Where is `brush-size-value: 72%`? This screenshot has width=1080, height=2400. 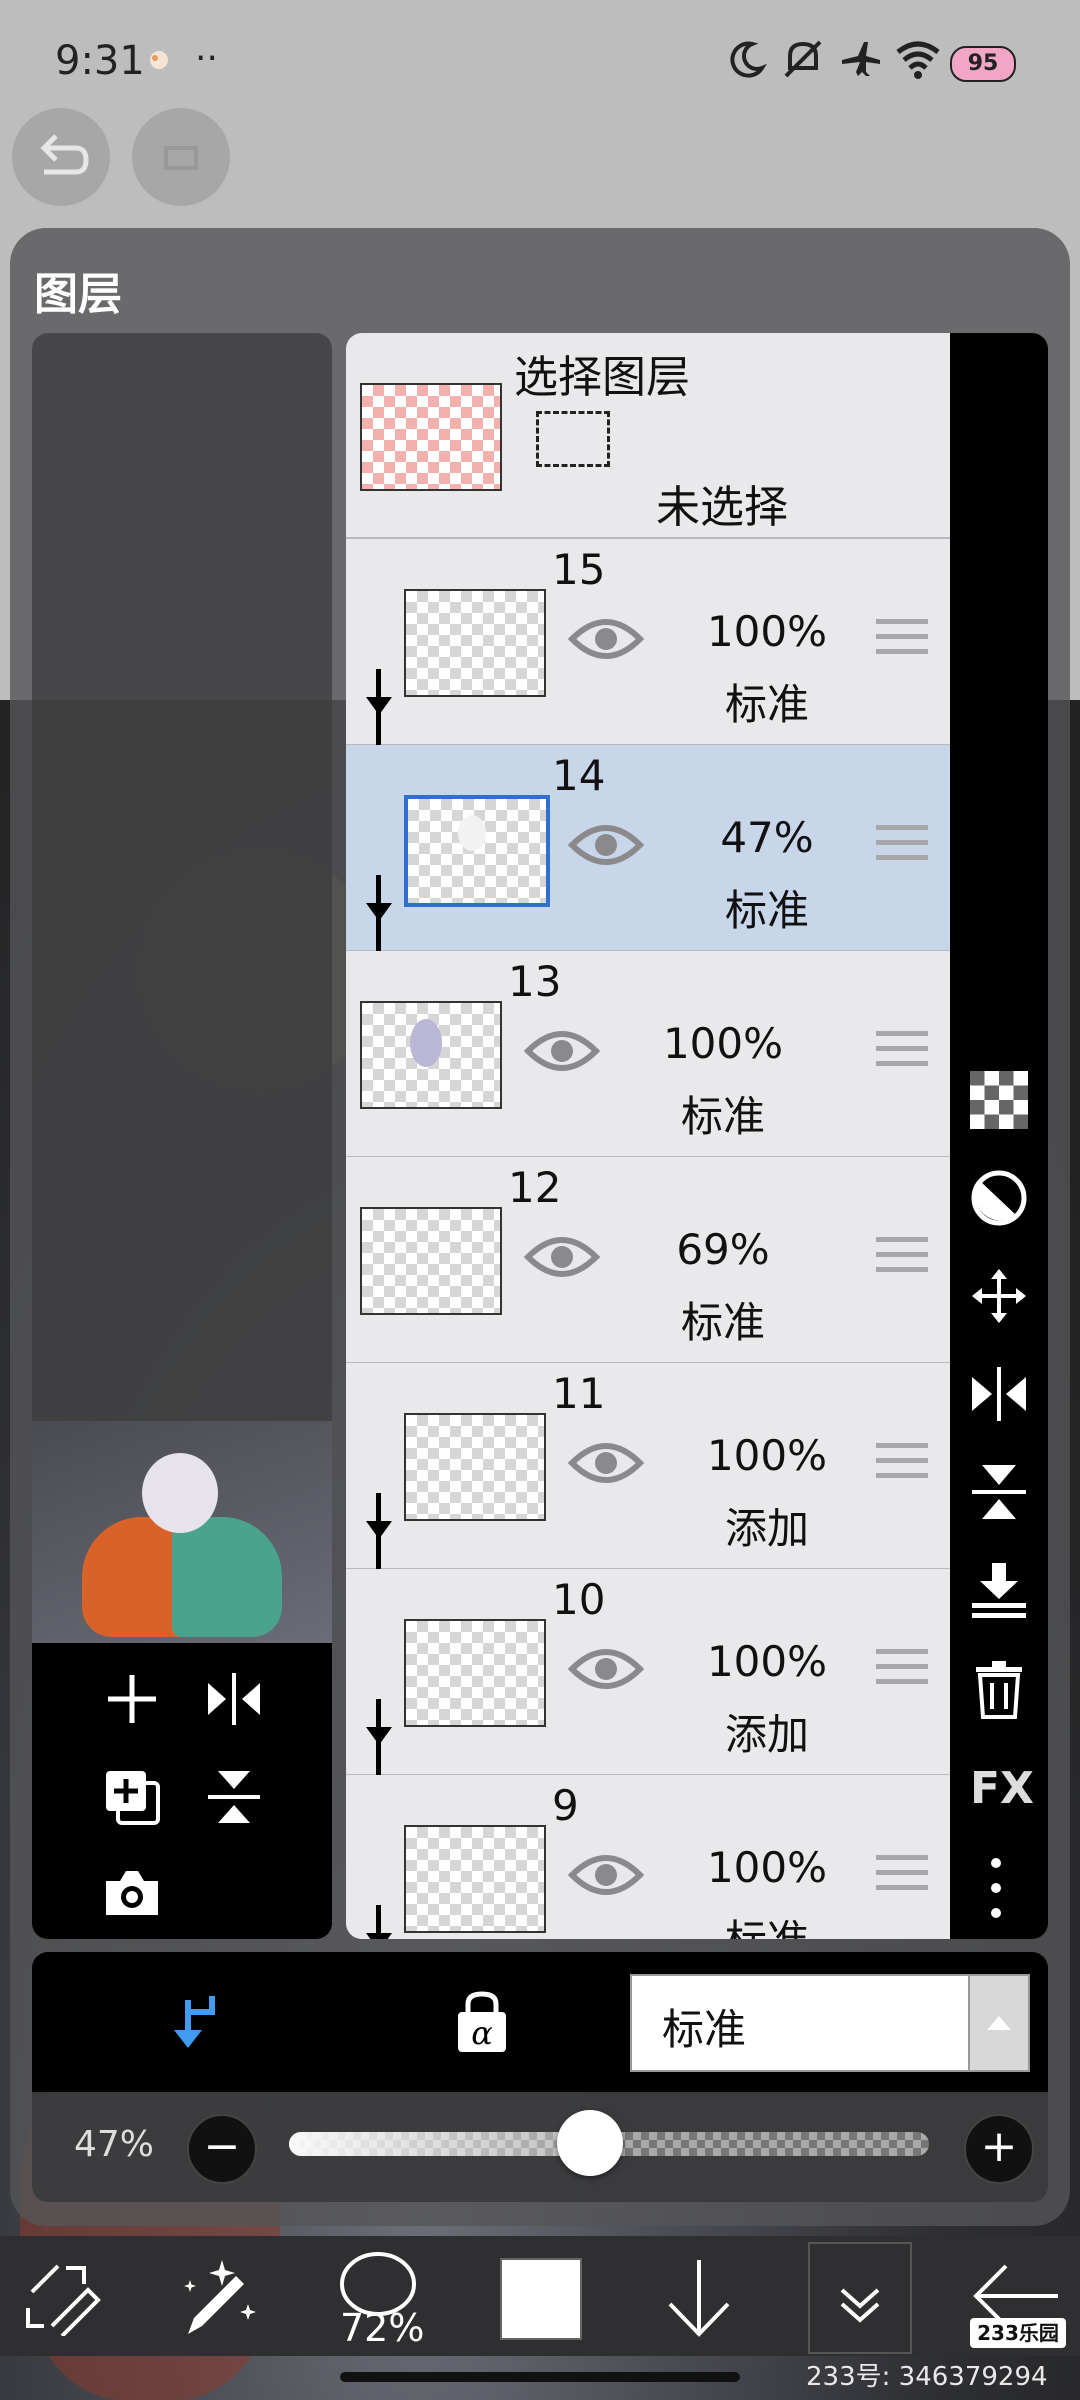 brush-size-value: 72% is located at coordinates (382, 2328).